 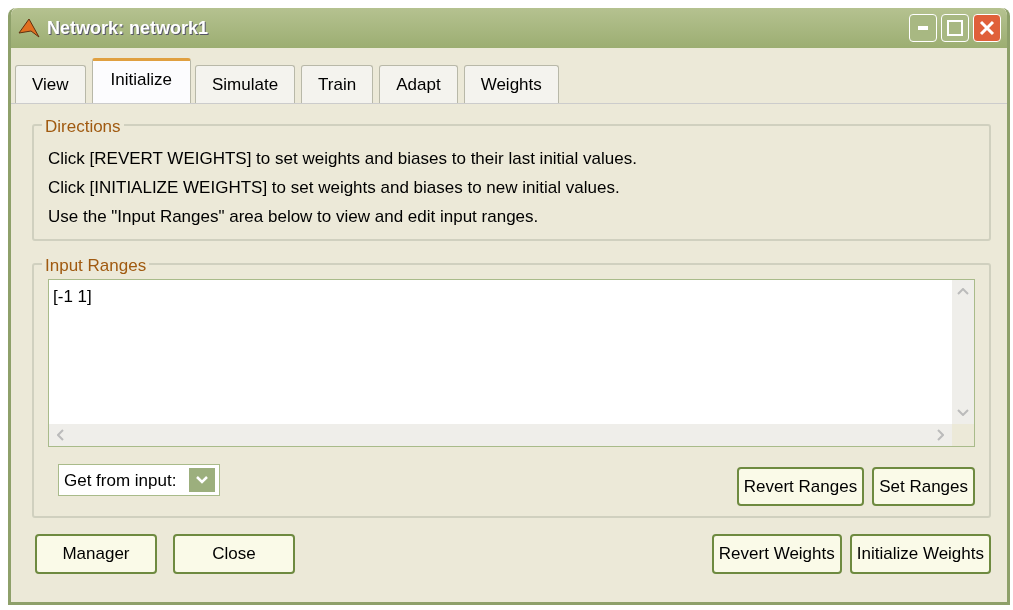 What do you see at coordinates (60, 434) in the screenshot?
I see `scroll-left-icon` at bounding box center [60, 434].